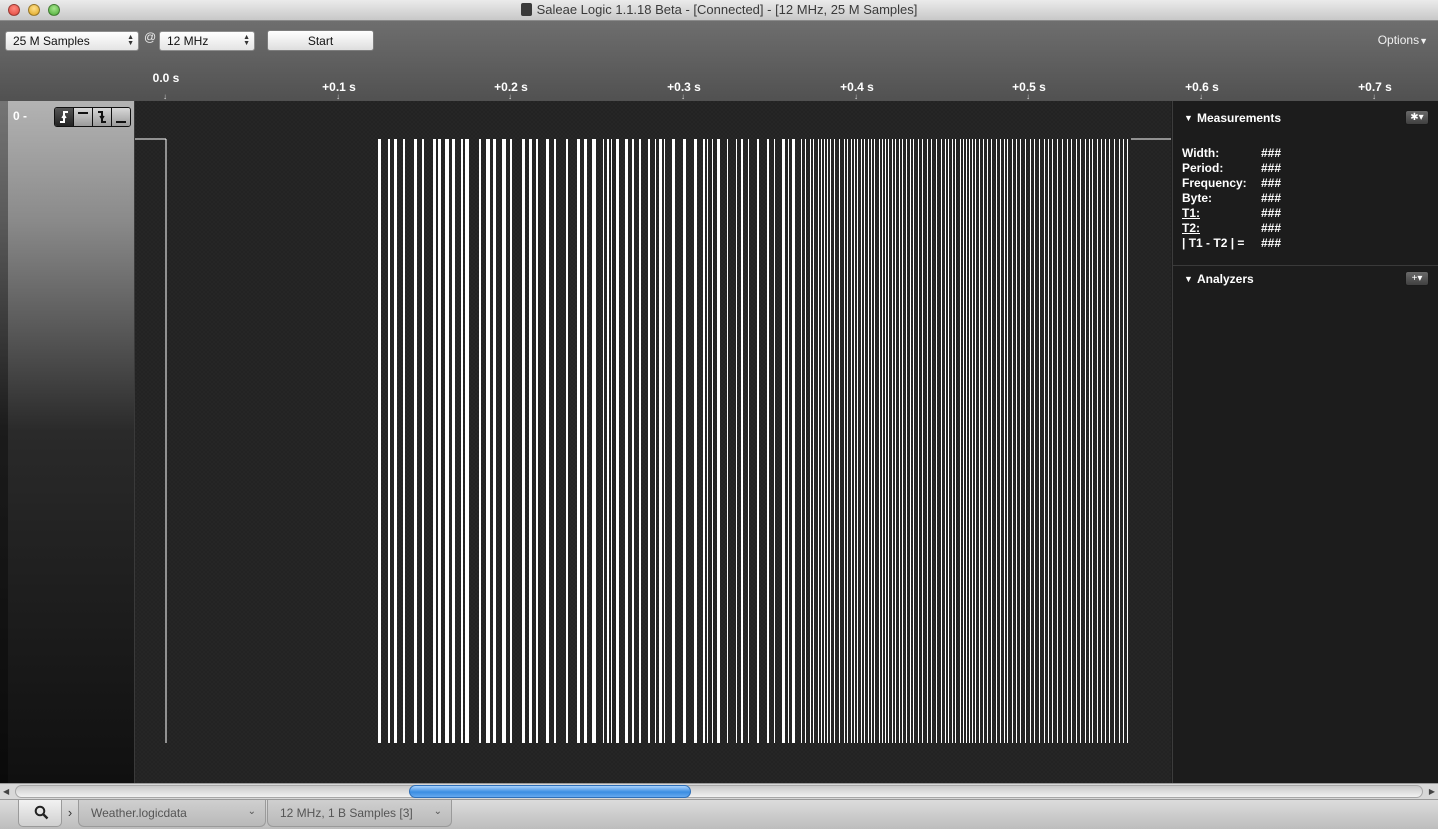 The height and width of the screenshot is (829, 1438). What do you see at coordinates (1302, 153) in the screenshot?
I see `measurement-row: Width: ###` at bounding box center [1302, 153].